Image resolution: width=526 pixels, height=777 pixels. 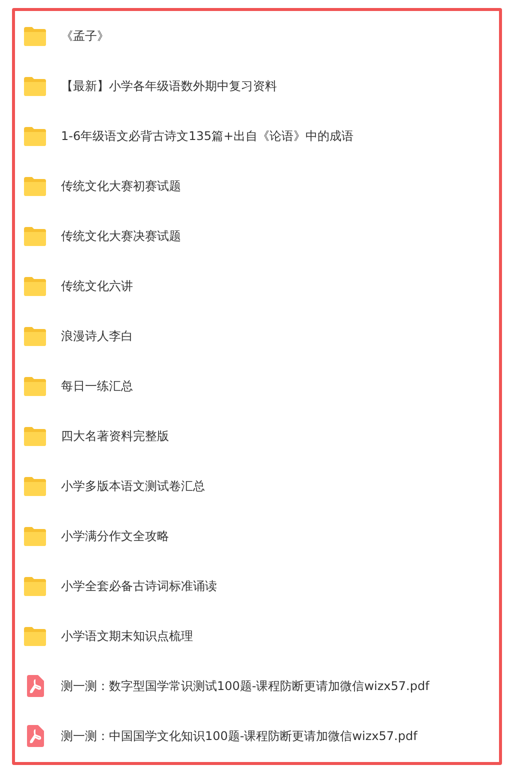 What do you see at coordinates (133, 486) in the screenshot?
I see `file-name: 小学多版本语文测试卷汇总` at bounding box center [133, 486].